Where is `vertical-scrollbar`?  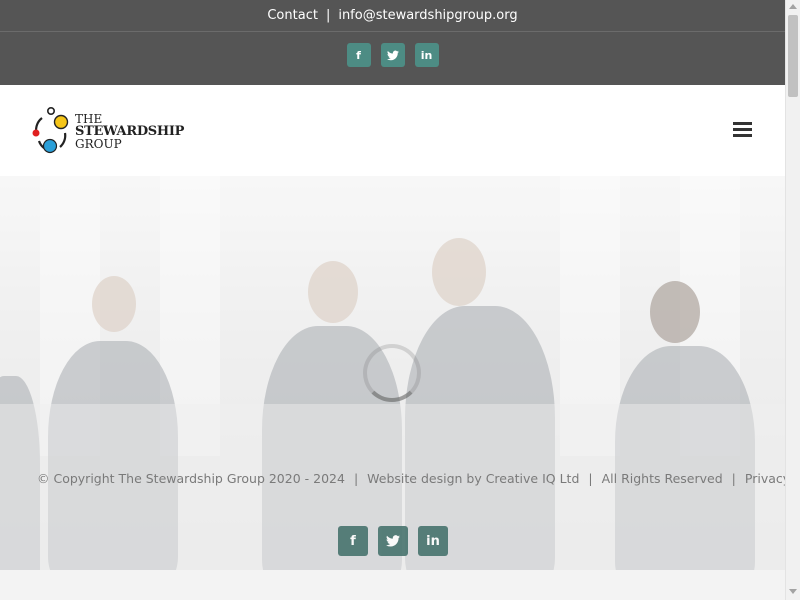
vertical-scrollbar is located at coordinates (792, 300).